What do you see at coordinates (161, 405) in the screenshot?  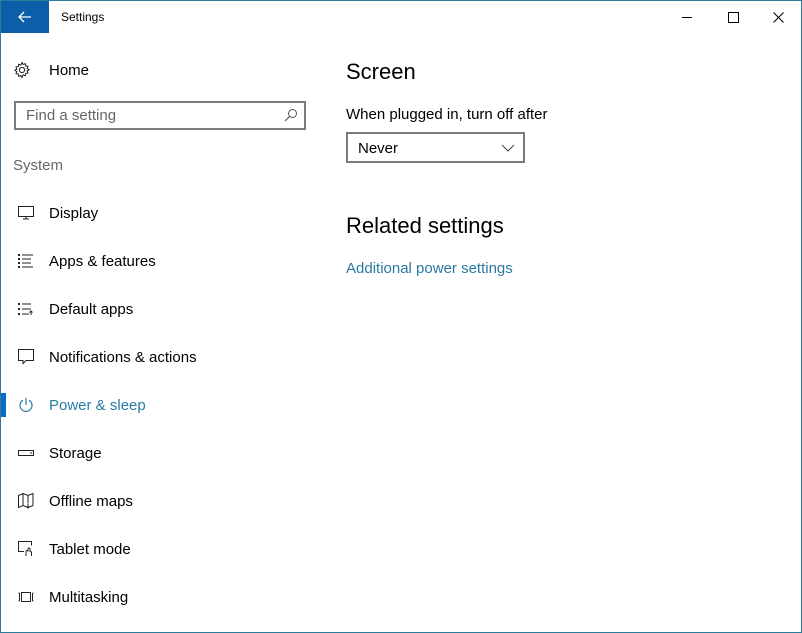 I see `sidebar-item-power-sleep: Power & sleep` at bounding box center [161, 405].